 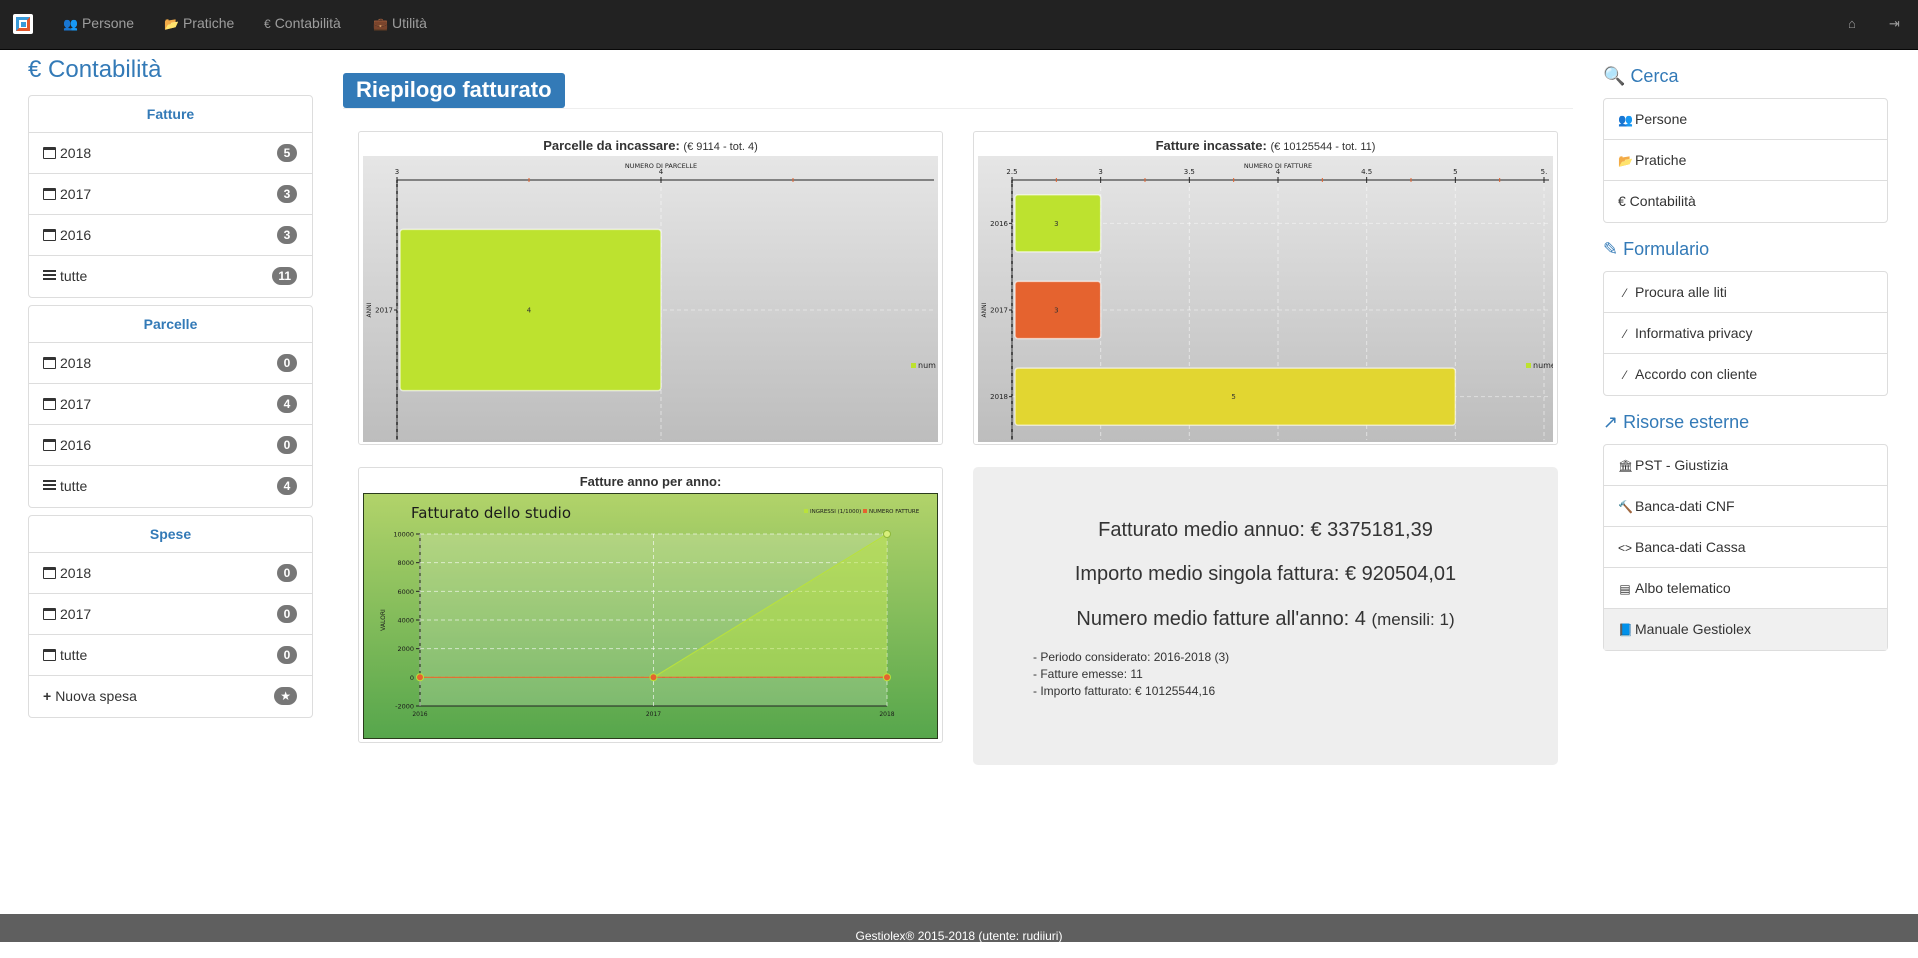 I want to click on panel-parcelle: Parcelle 20180 20174 20160 tutte4, so click(x=170, y=406).